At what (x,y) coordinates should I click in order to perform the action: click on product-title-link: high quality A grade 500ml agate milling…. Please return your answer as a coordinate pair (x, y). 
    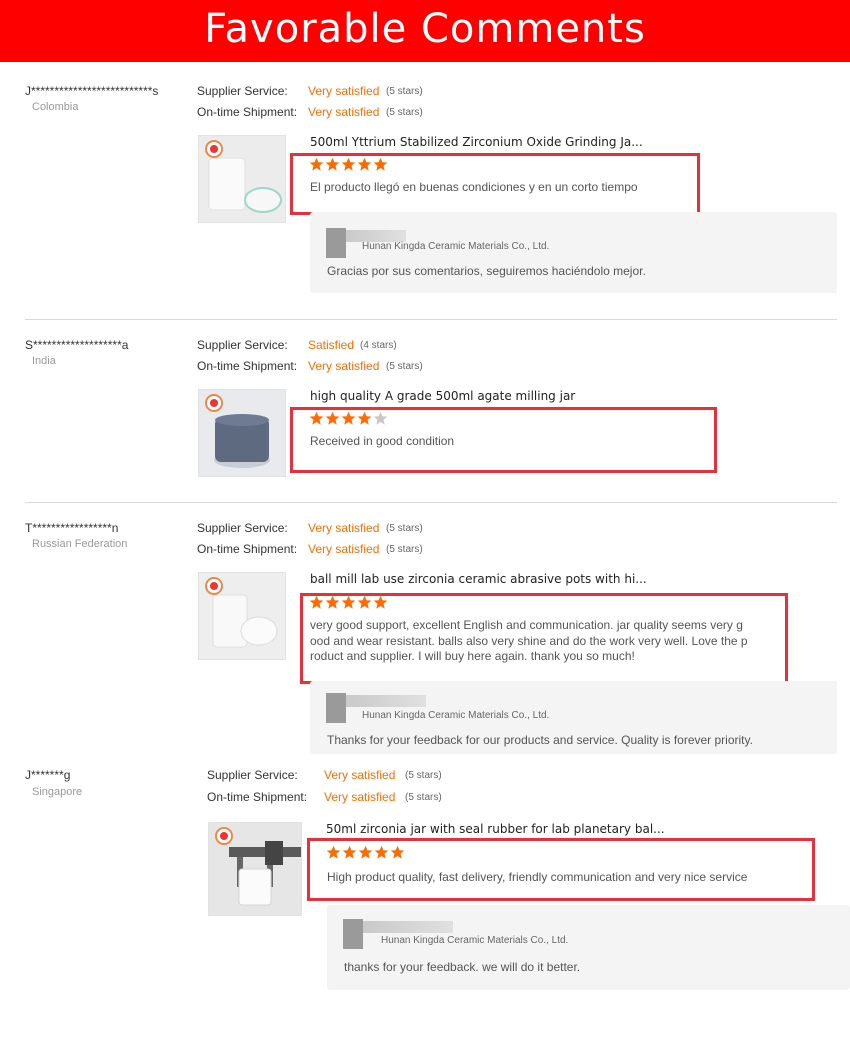
    Looking at the image, I should click on (442, 396).